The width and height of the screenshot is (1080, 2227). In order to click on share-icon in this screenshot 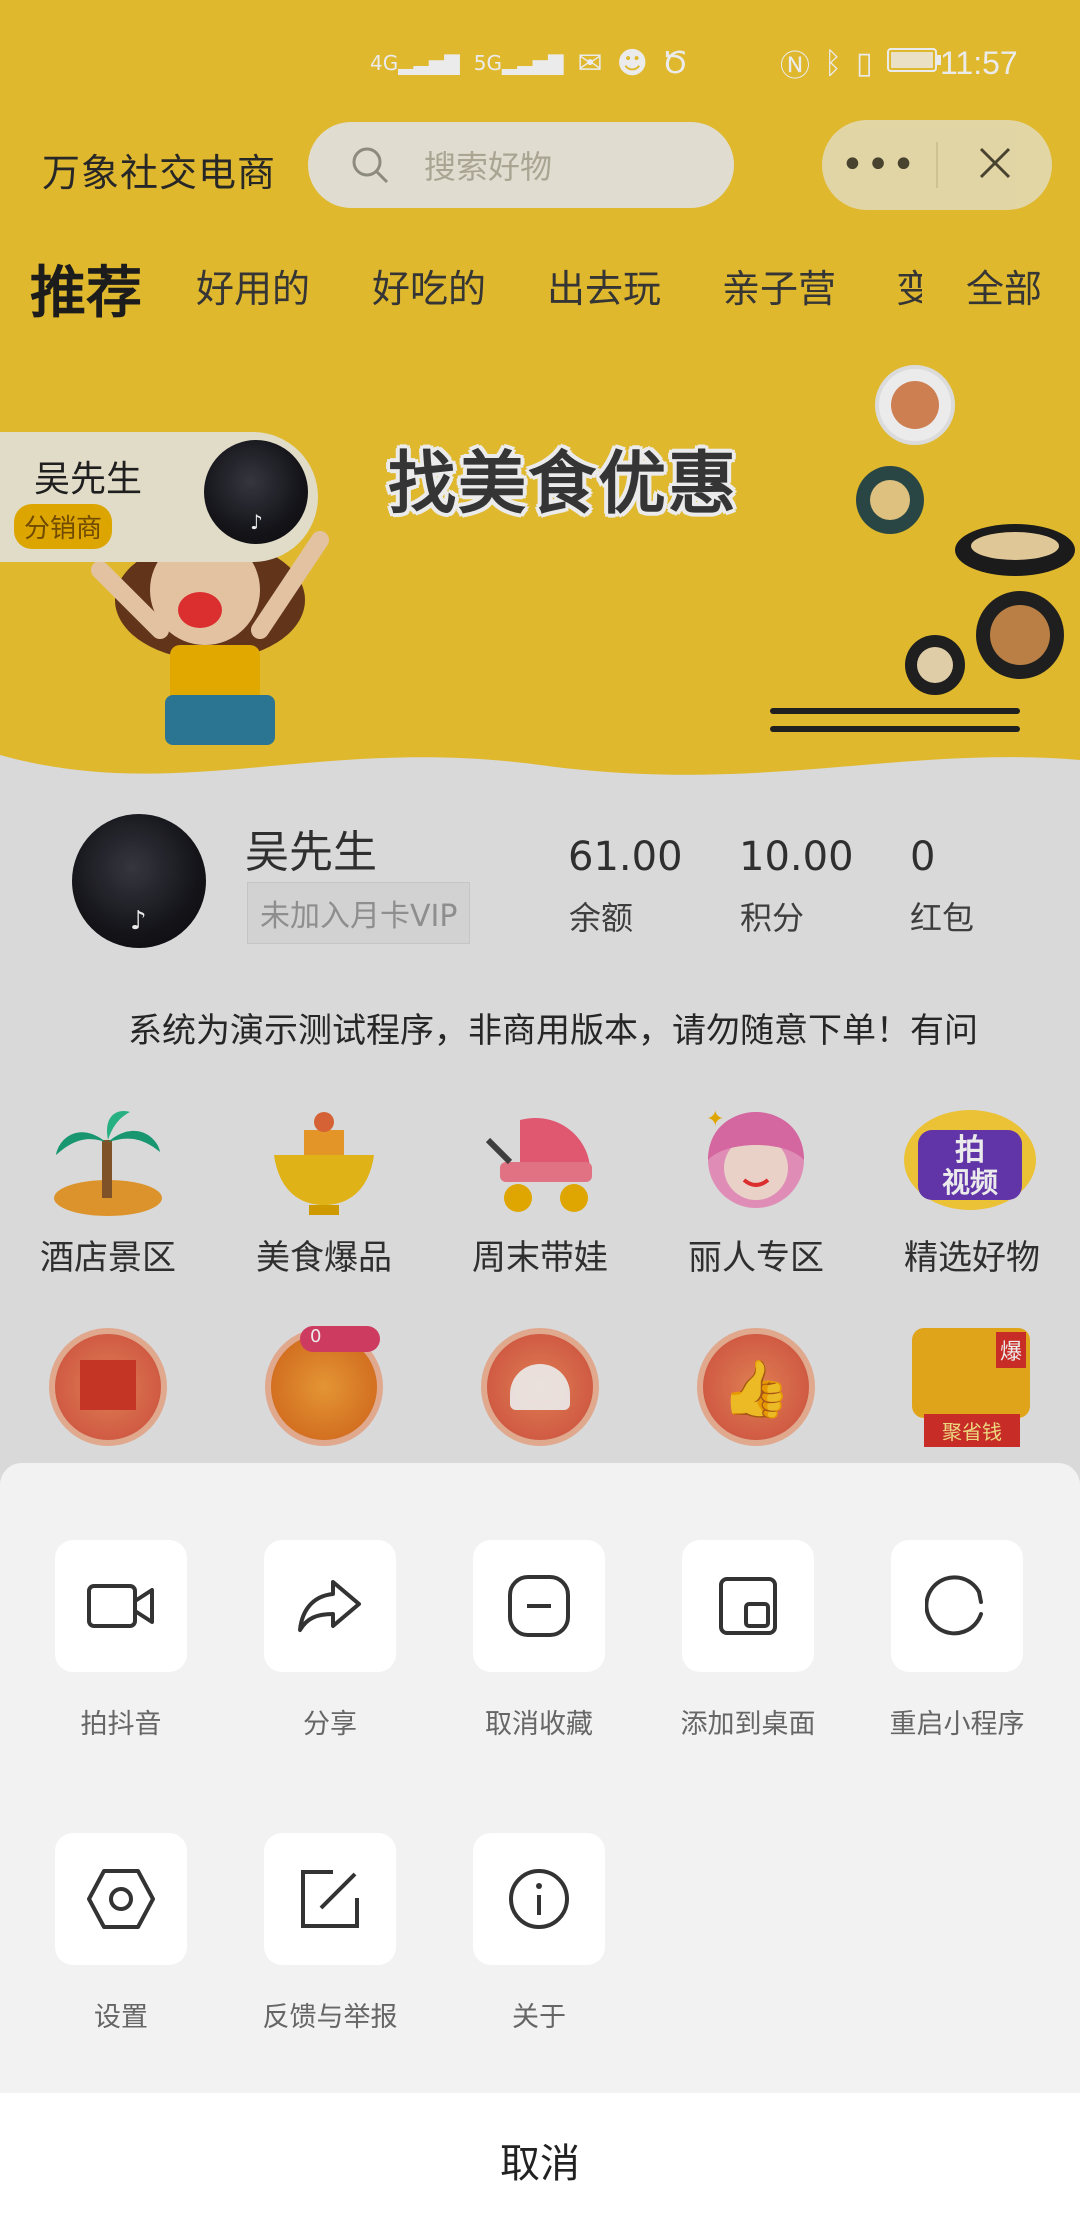, I will do `click(329, 1606)`.